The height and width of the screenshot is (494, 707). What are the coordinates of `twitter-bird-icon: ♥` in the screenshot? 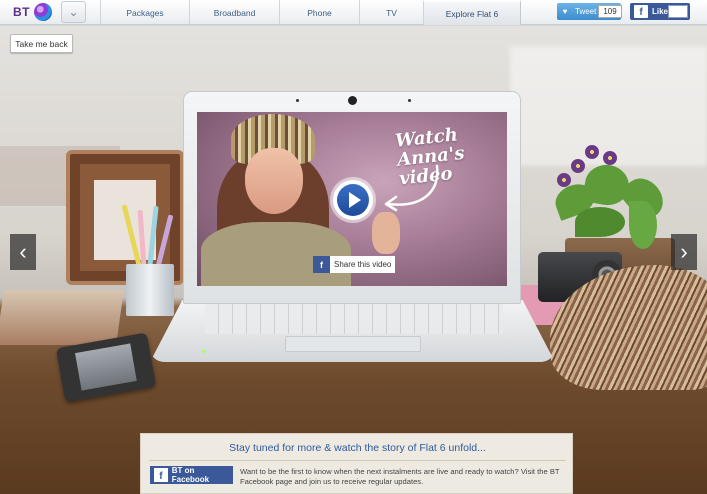 It's located at (565, 11).